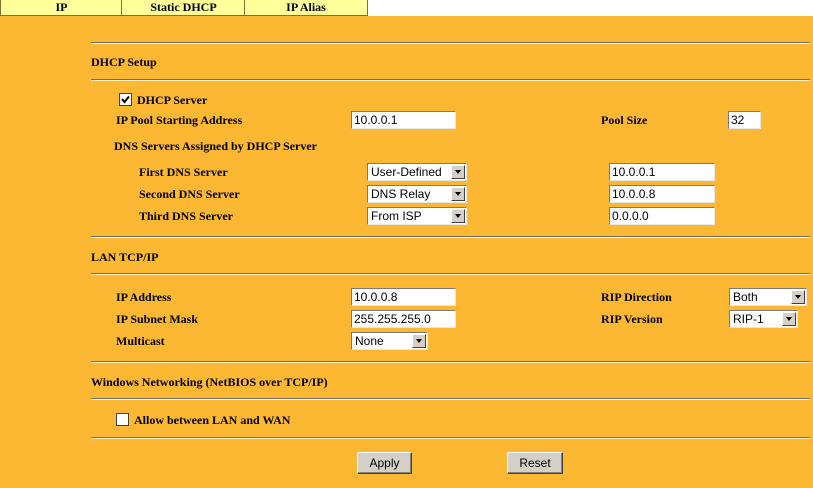  What do you see at coordinates (122, 419) in the screenshot?
I see `allow-lan-wan-checkbox` at bounding box center [122, 419].